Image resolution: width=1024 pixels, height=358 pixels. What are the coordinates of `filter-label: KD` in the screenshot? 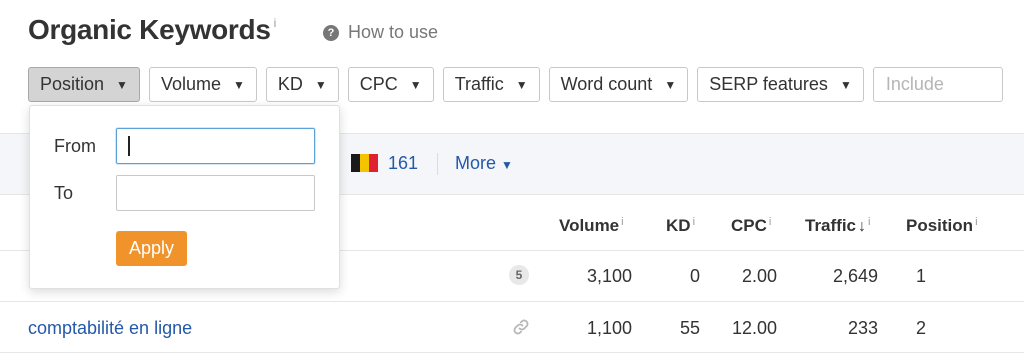 It's located at (290, 84).